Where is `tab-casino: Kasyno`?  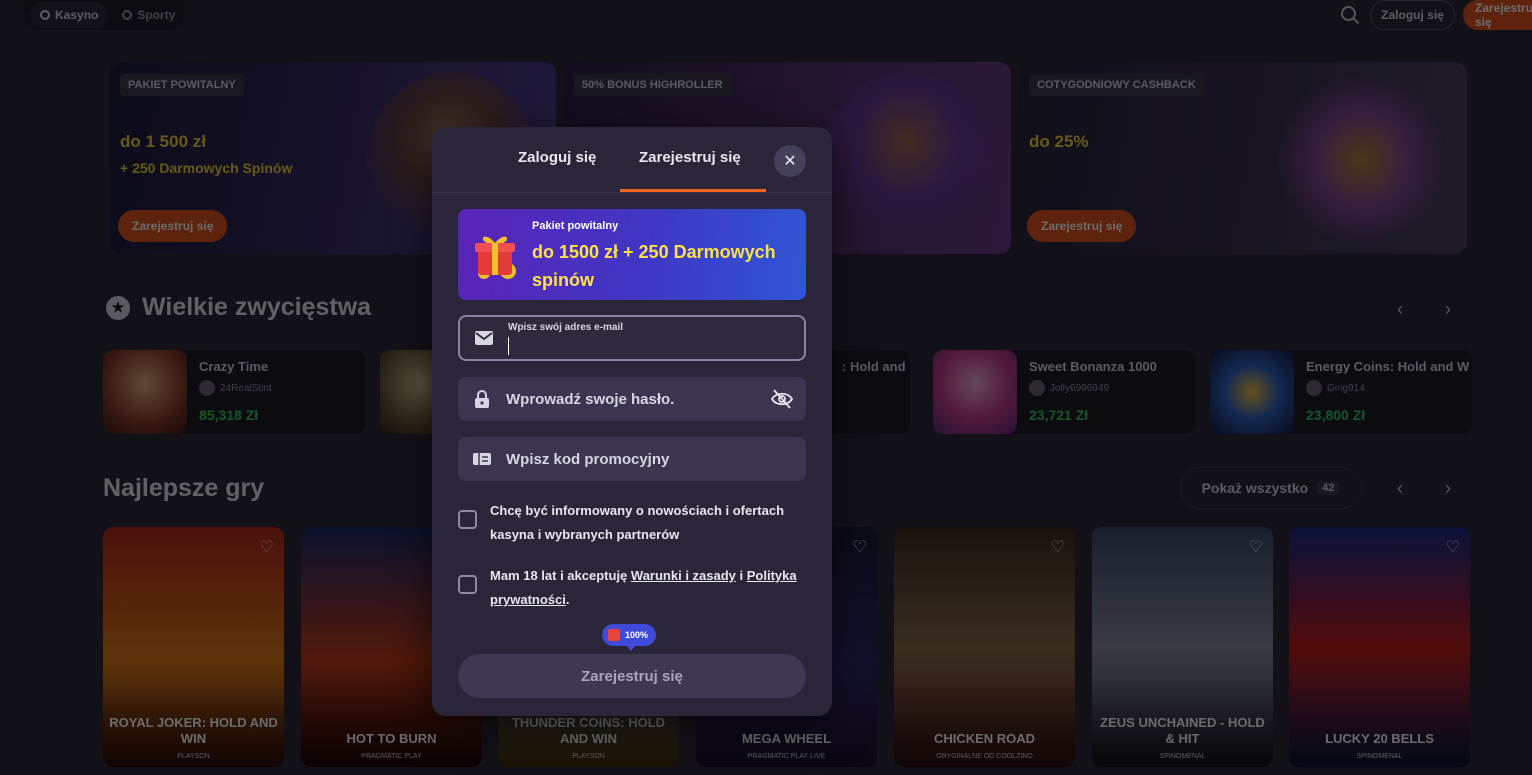 tab-casino: Kasyno is located at coordinates (69, 15).